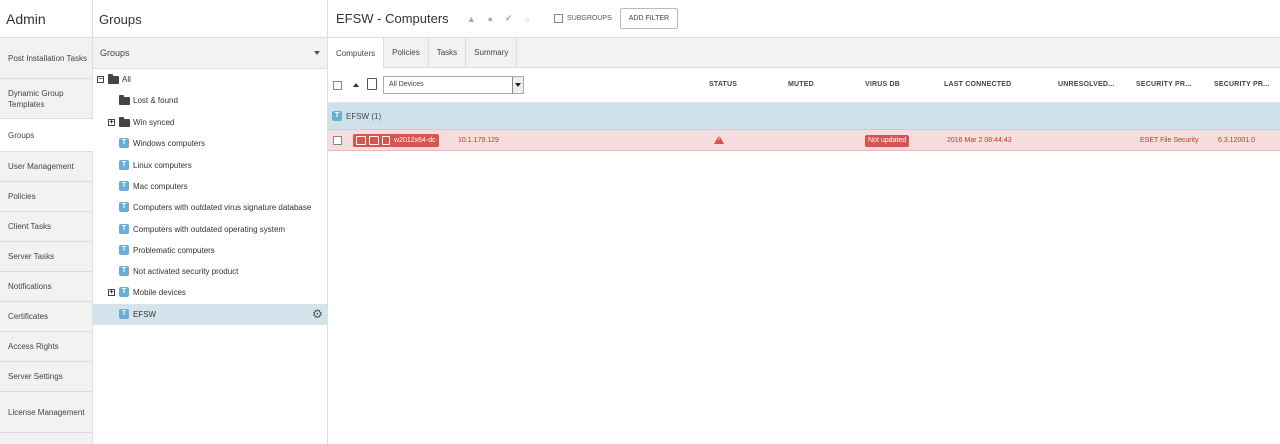 This screenshot has width=1280, height=444. What do you see at coordinates (719, 139) in the screenshot?
I see `warning-icon` at bounding box center [719, 139].